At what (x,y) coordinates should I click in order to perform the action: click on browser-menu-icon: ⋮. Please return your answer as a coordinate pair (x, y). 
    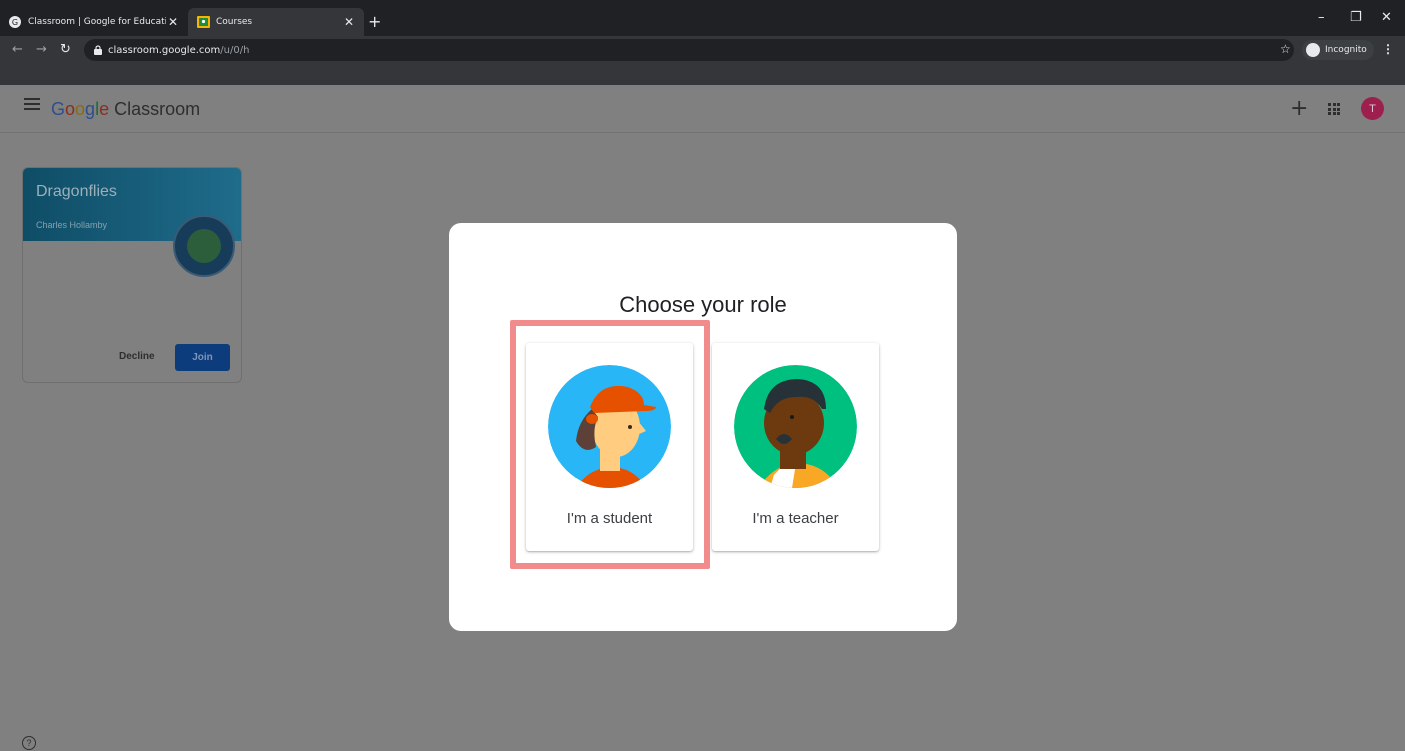
    Looking at the image, I should click on (1388, 49).